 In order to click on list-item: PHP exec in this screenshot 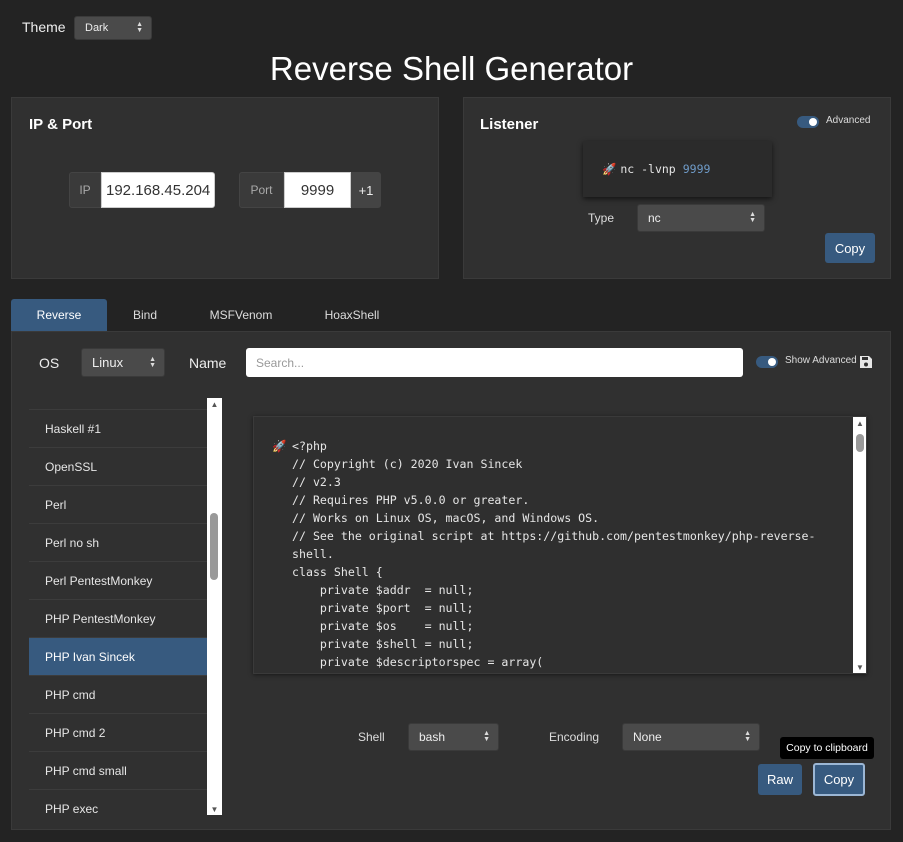, I will do `click(118, 802)`.